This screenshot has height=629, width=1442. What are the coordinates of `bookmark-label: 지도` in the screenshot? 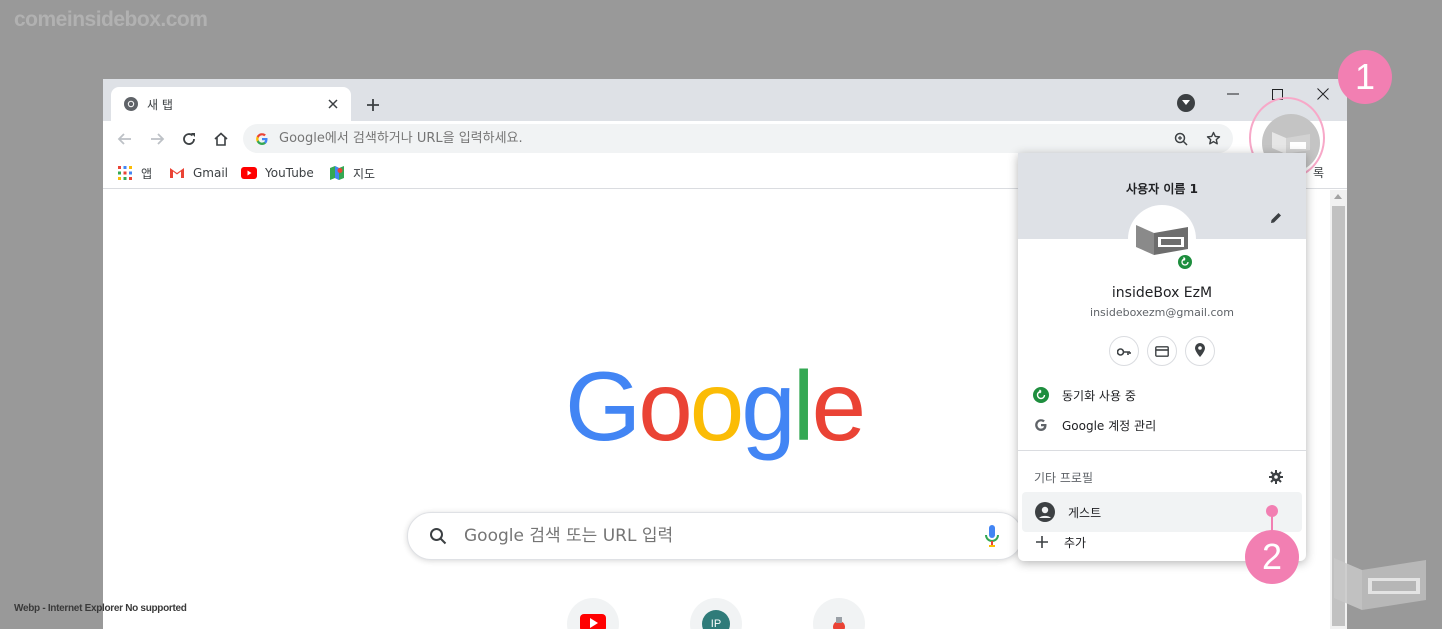 It's located at (364, 173).